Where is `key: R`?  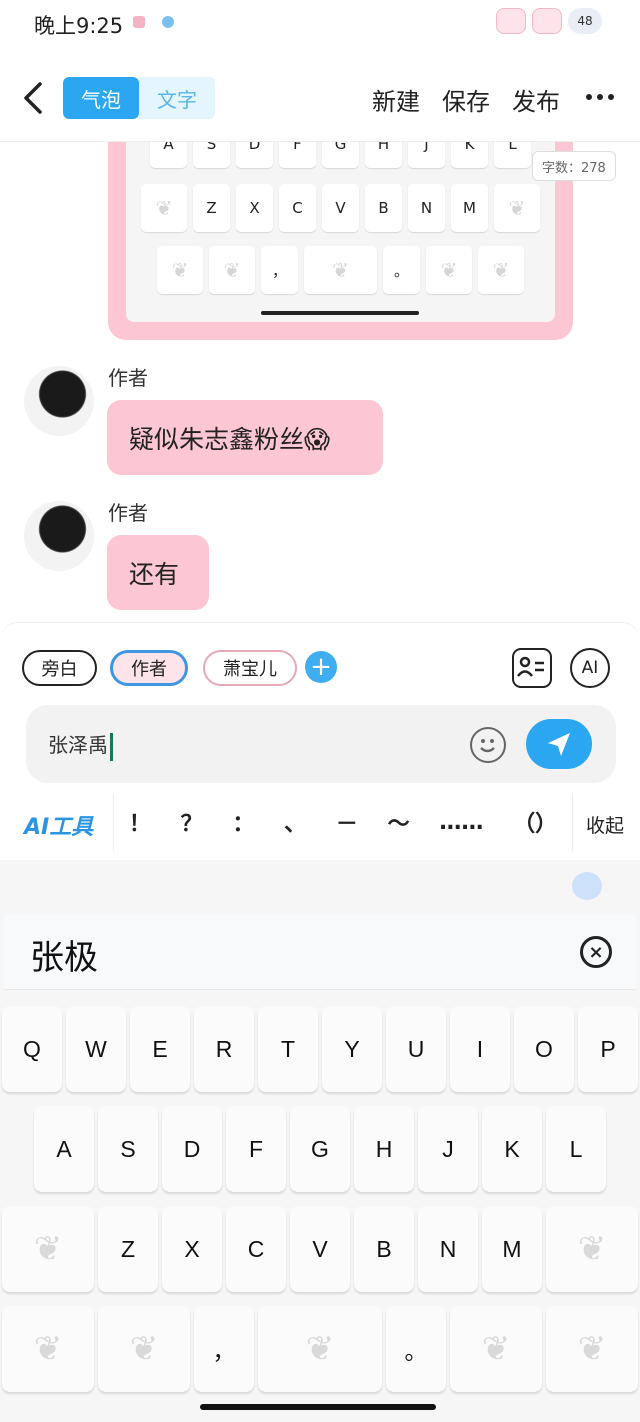 key: R is located at coordinates (224, 1049).